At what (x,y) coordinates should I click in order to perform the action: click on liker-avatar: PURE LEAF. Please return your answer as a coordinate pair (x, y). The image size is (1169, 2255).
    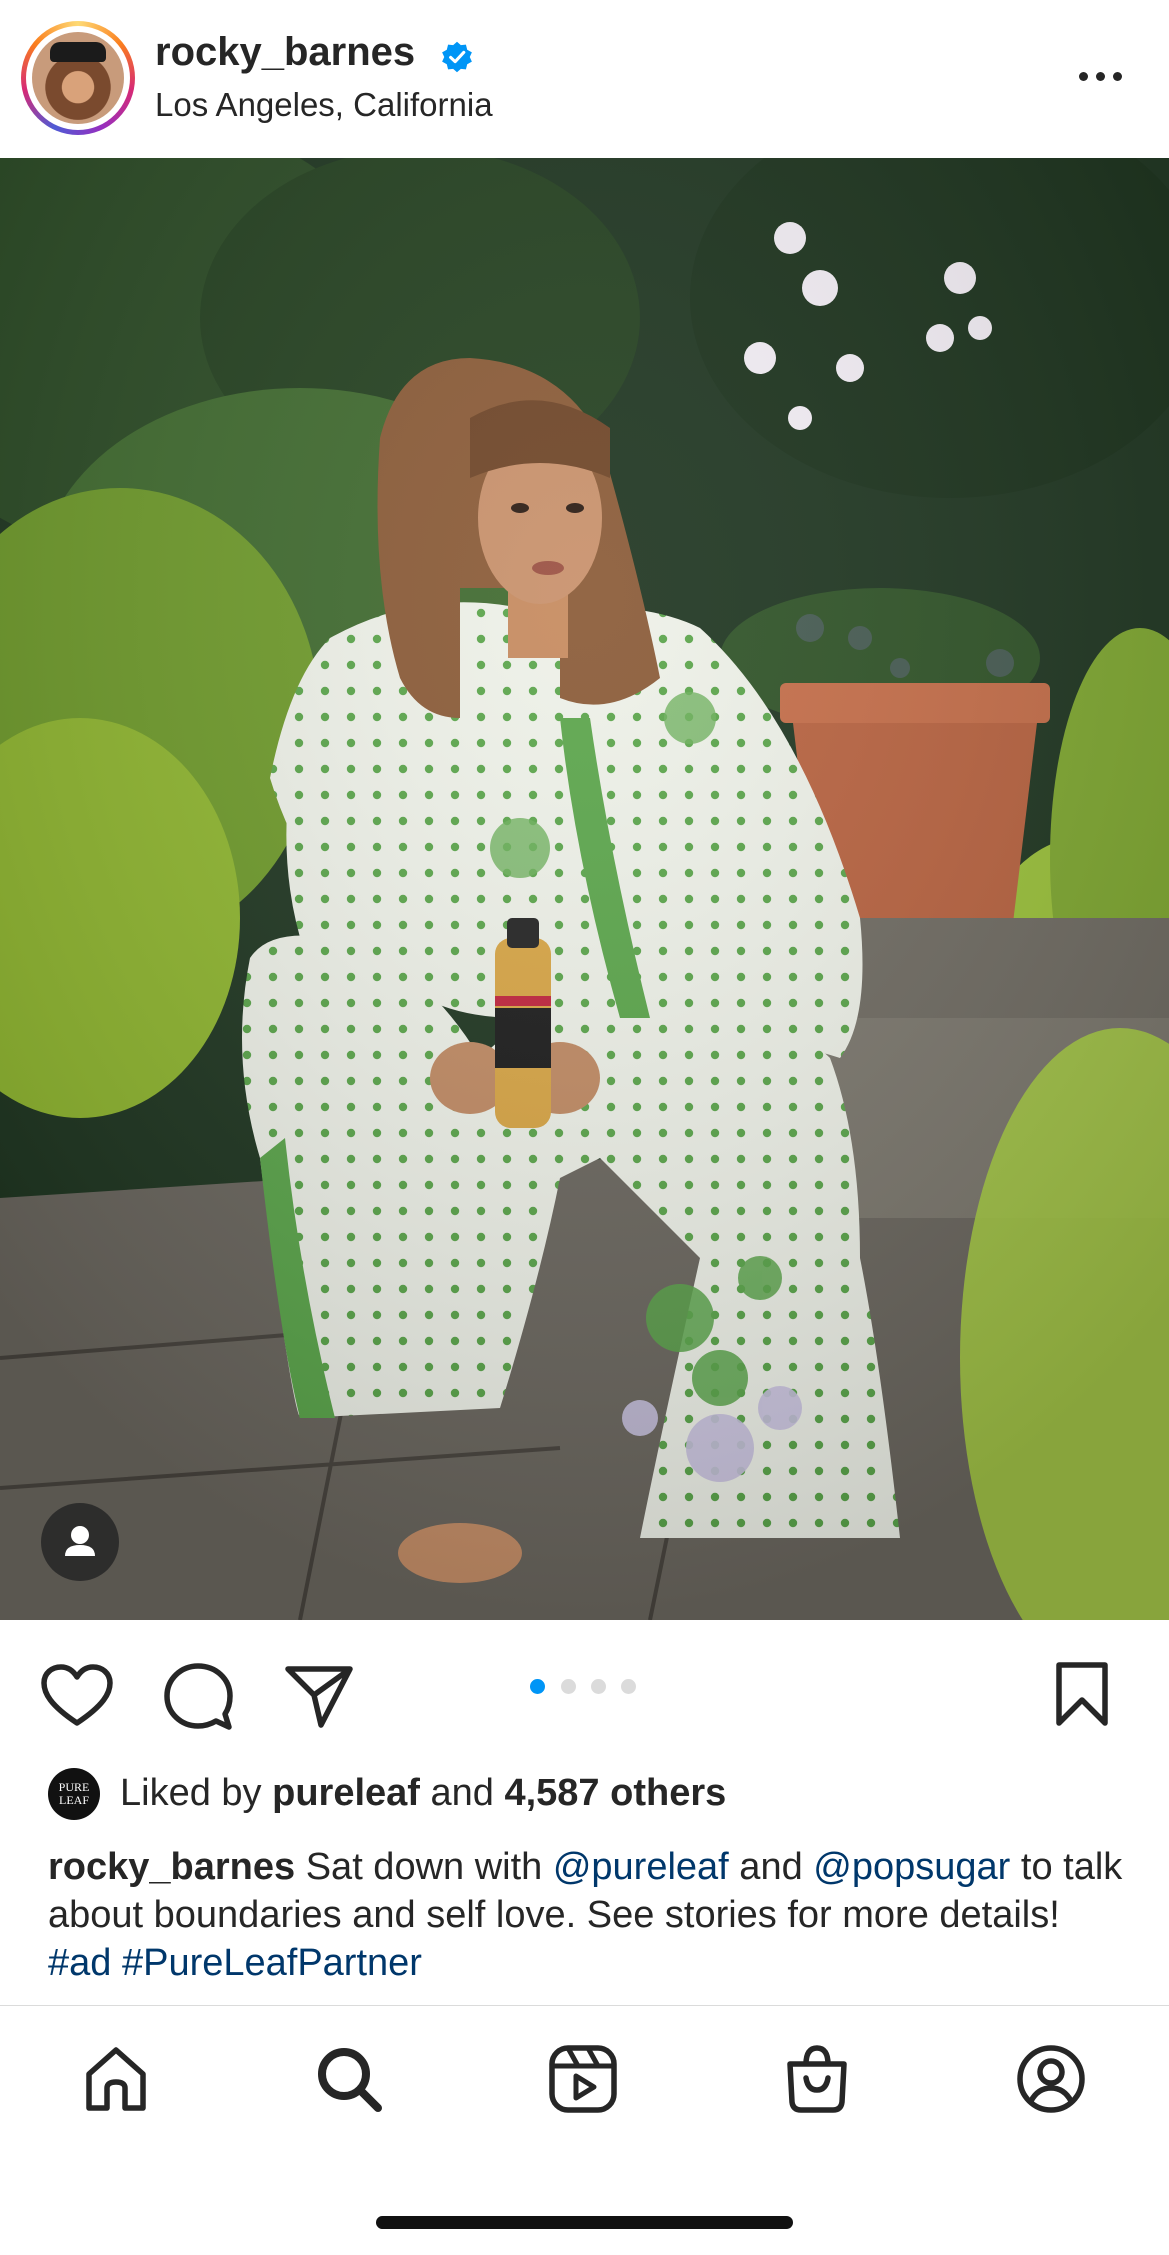
    Looking at the image, I should click on (74, 1794).